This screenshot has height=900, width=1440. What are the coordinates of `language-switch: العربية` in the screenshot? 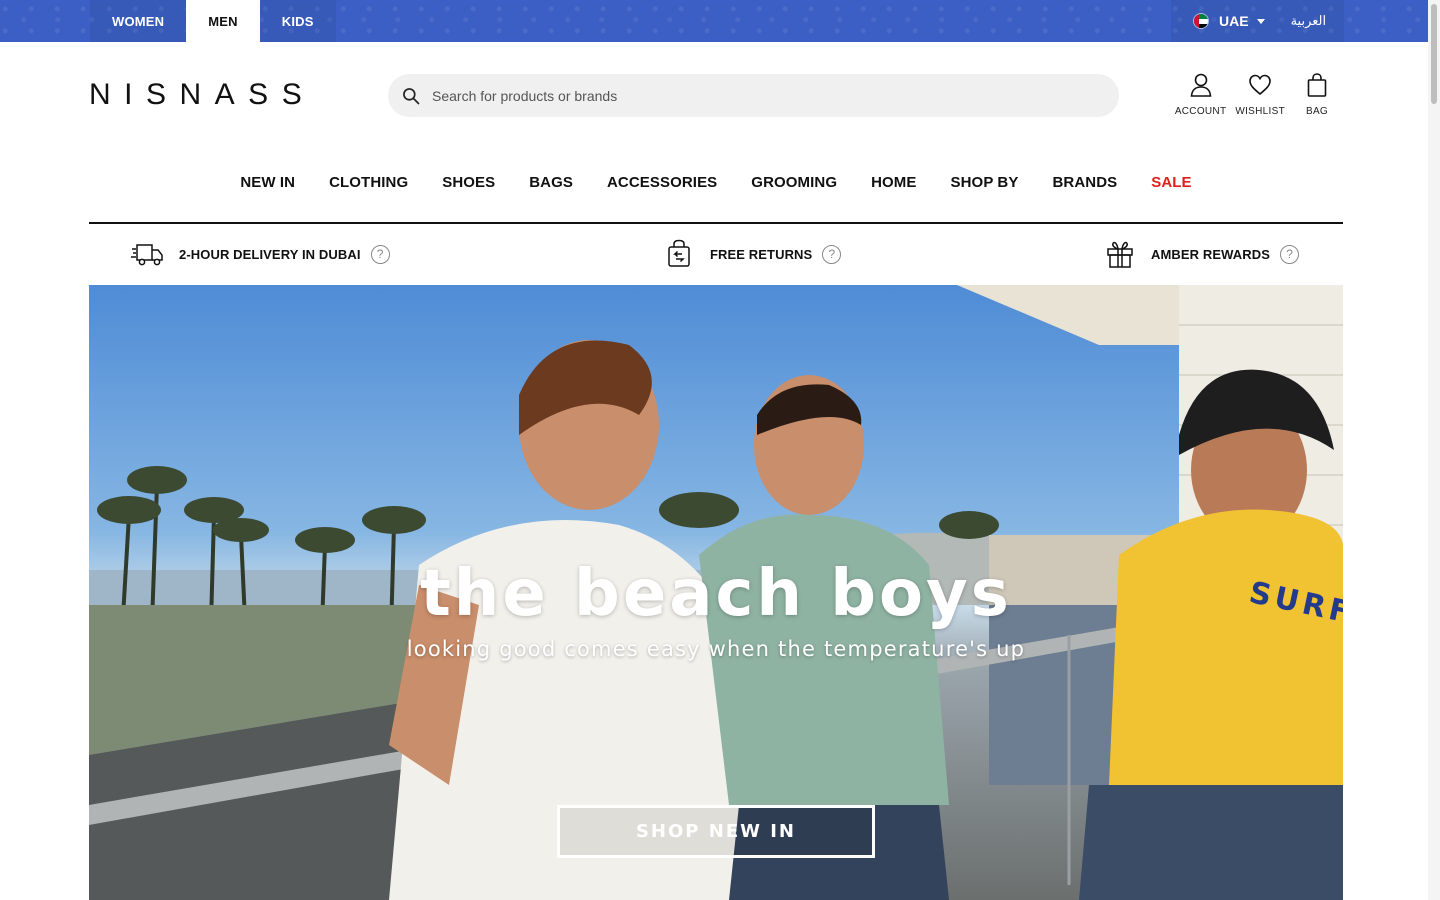 It's located at (1309, 21).